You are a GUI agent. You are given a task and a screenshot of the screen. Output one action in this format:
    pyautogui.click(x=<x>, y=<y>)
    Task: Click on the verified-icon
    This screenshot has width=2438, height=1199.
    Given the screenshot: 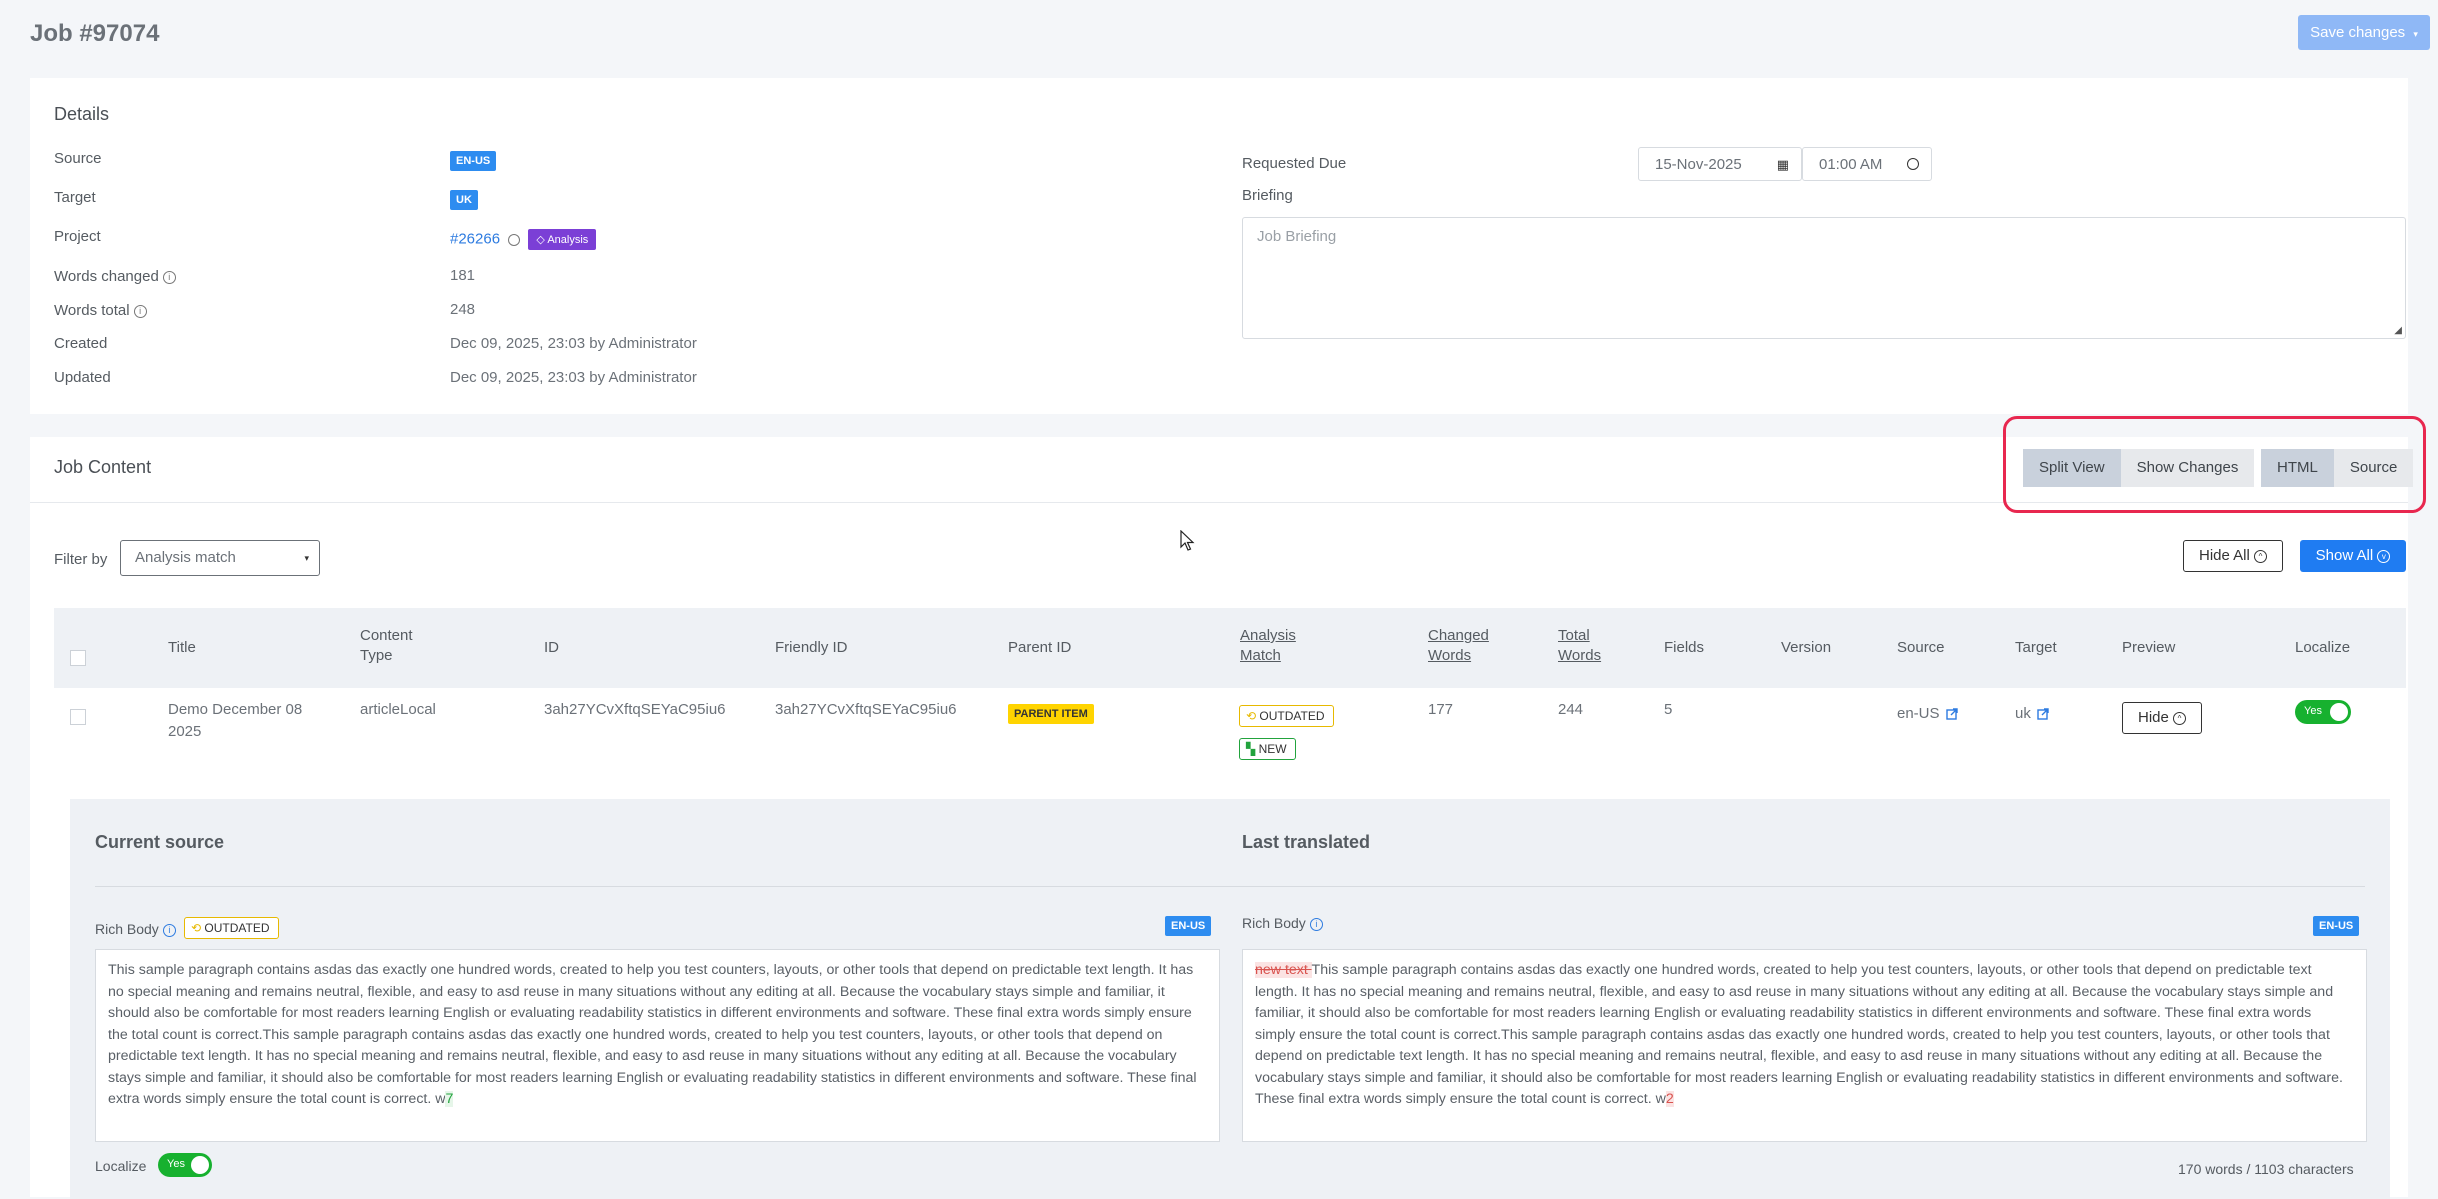 What is the action you would take?
    pyautogui.click(x=514, y=239)
    